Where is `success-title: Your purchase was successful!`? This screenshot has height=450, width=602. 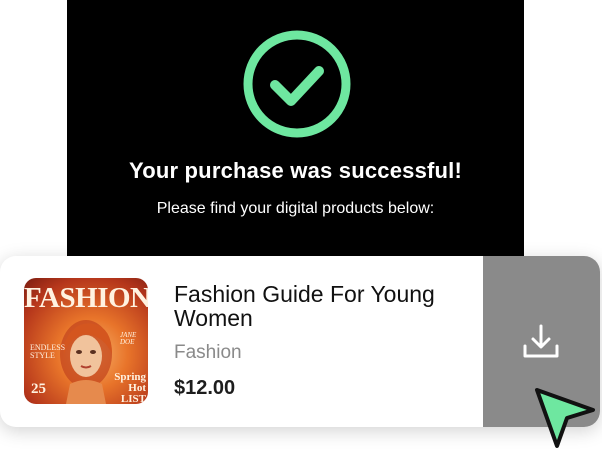 success-title: Your purchase was successful! is located at coordinates (295, 170).